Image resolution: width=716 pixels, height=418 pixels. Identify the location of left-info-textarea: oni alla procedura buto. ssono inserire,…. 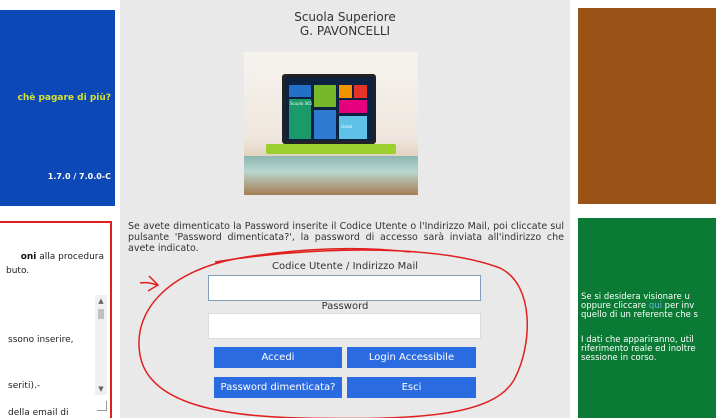
(56, 319).